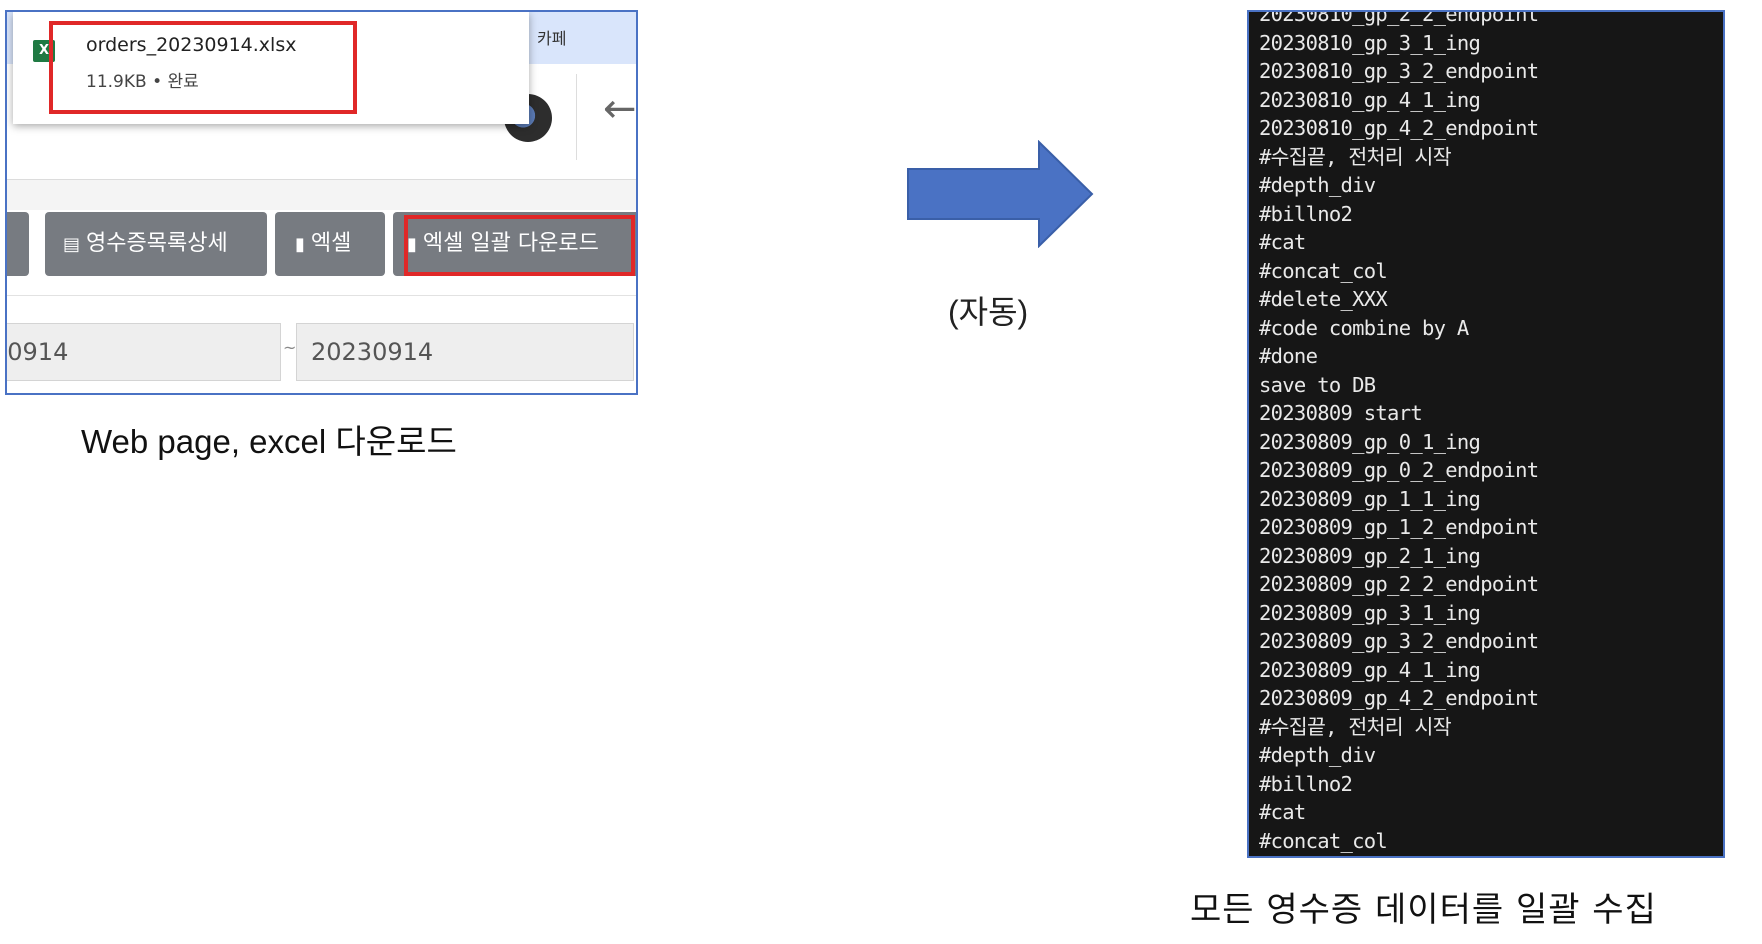 This screenshot has height=944, width=1762. Describe the element at coordinates (1370, 441) in the screenshot. I see `log-line: 20230809_gp_0_1_ing` at that location.